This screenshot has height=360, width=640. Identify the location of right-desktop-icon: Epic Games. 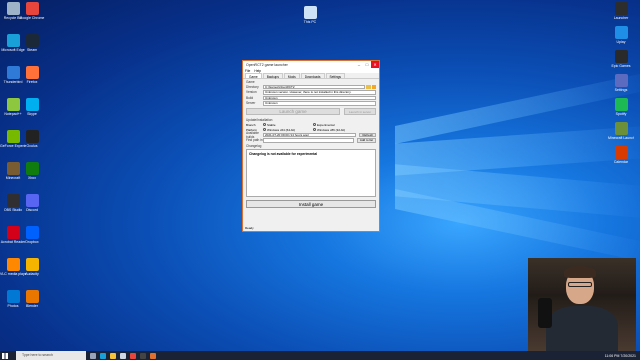
(621, 63).